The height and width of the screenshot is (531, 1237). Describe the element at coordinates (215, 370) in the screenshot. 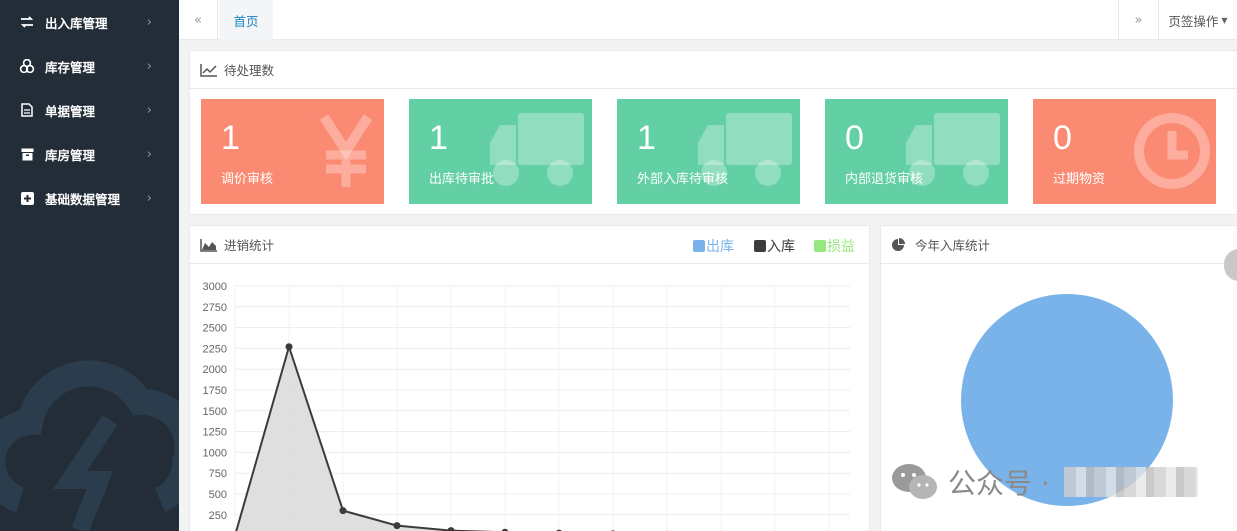

I see `y-tick-label: 2000` at that location.